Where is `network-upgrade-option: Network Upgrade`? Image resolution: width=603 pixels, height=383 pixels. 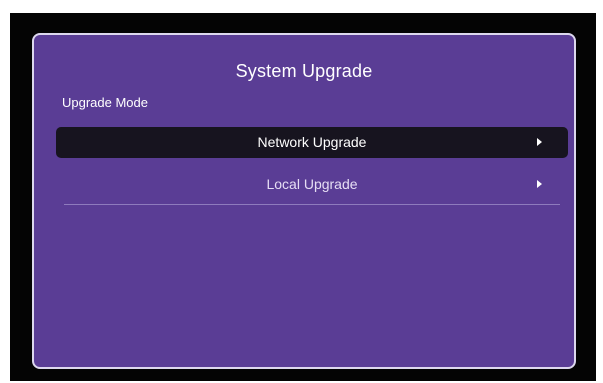
network-upgrade-option: Network Upgrade is located at coordinates (312, 142).